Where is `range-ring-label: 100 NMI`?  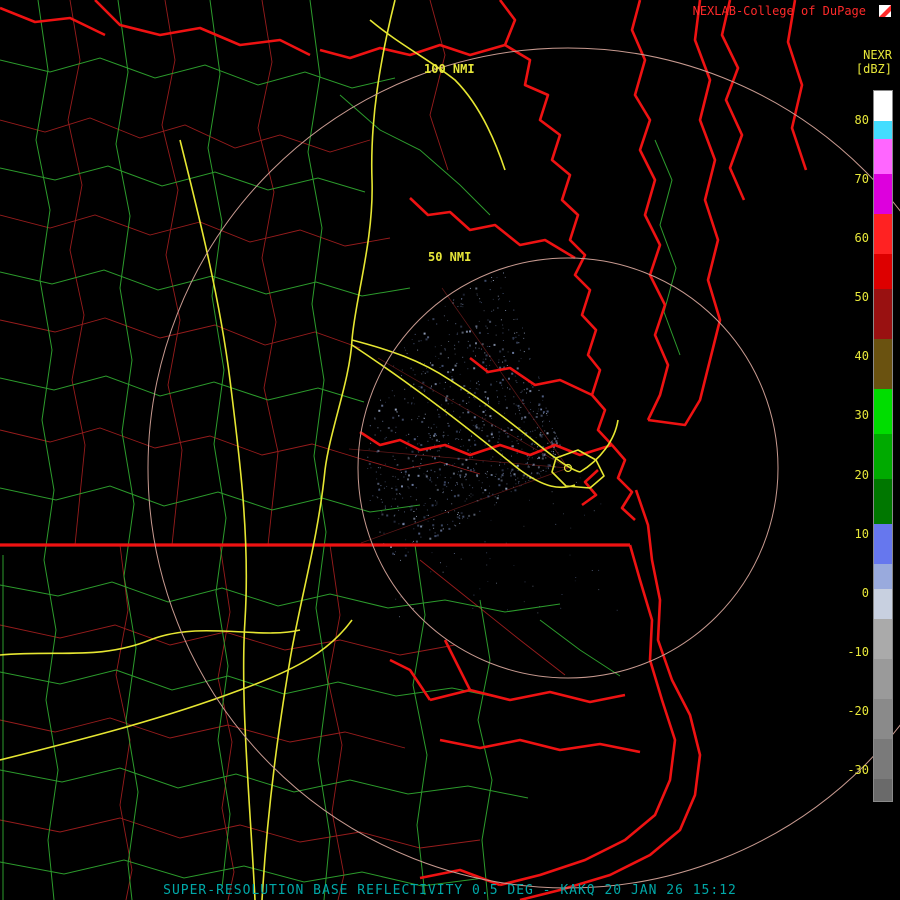
range-ring-label: 100 NMI is located at coordinates (449, 69).